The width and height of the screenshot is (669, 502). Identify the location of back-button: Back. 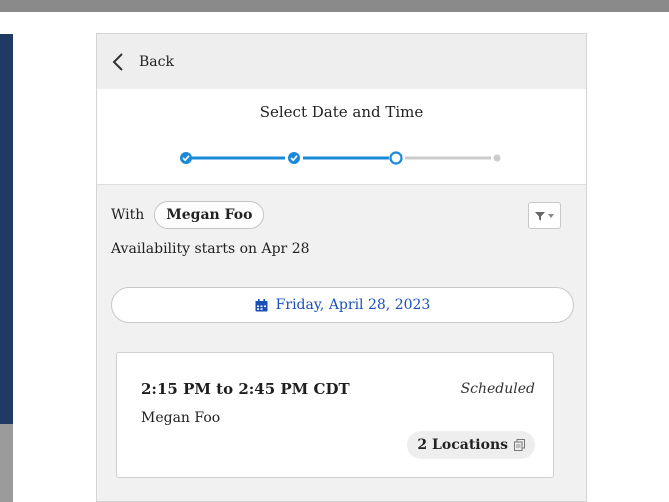
(142, 62).